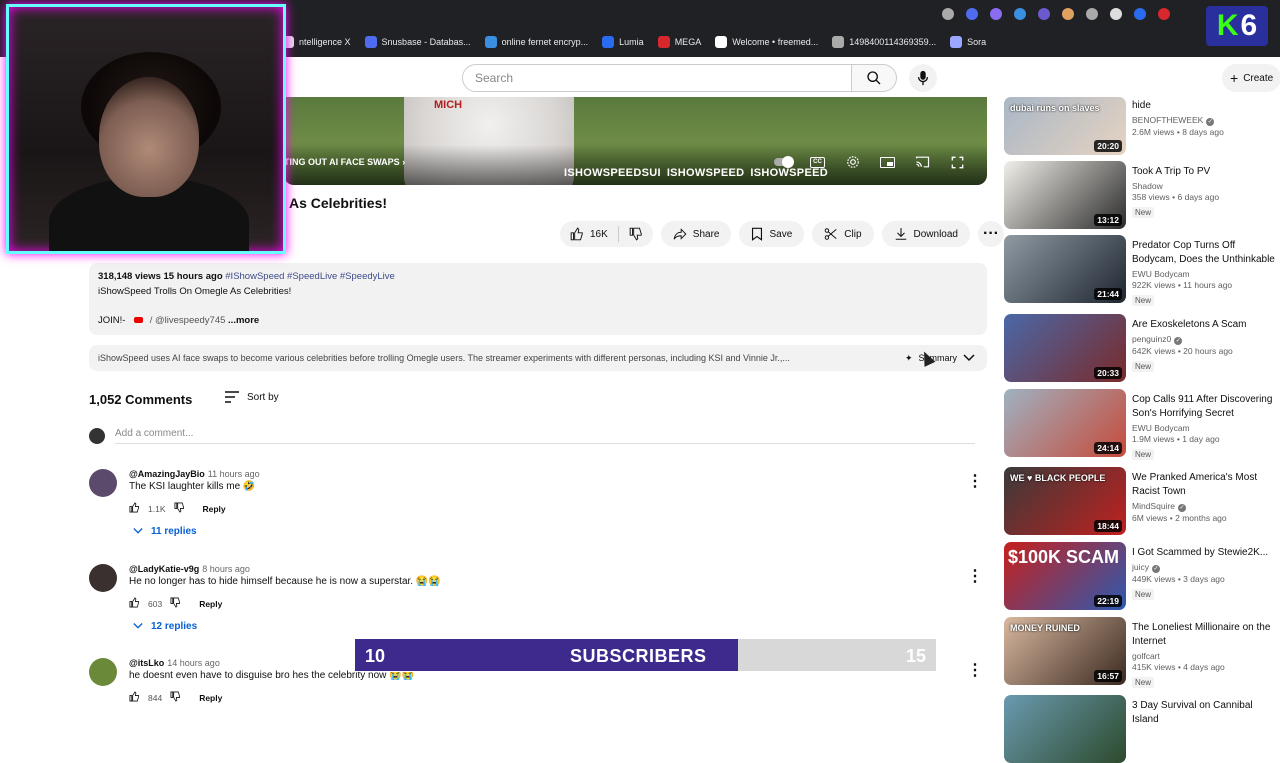  I want to click on create-label: Create, so click(1258, 78).